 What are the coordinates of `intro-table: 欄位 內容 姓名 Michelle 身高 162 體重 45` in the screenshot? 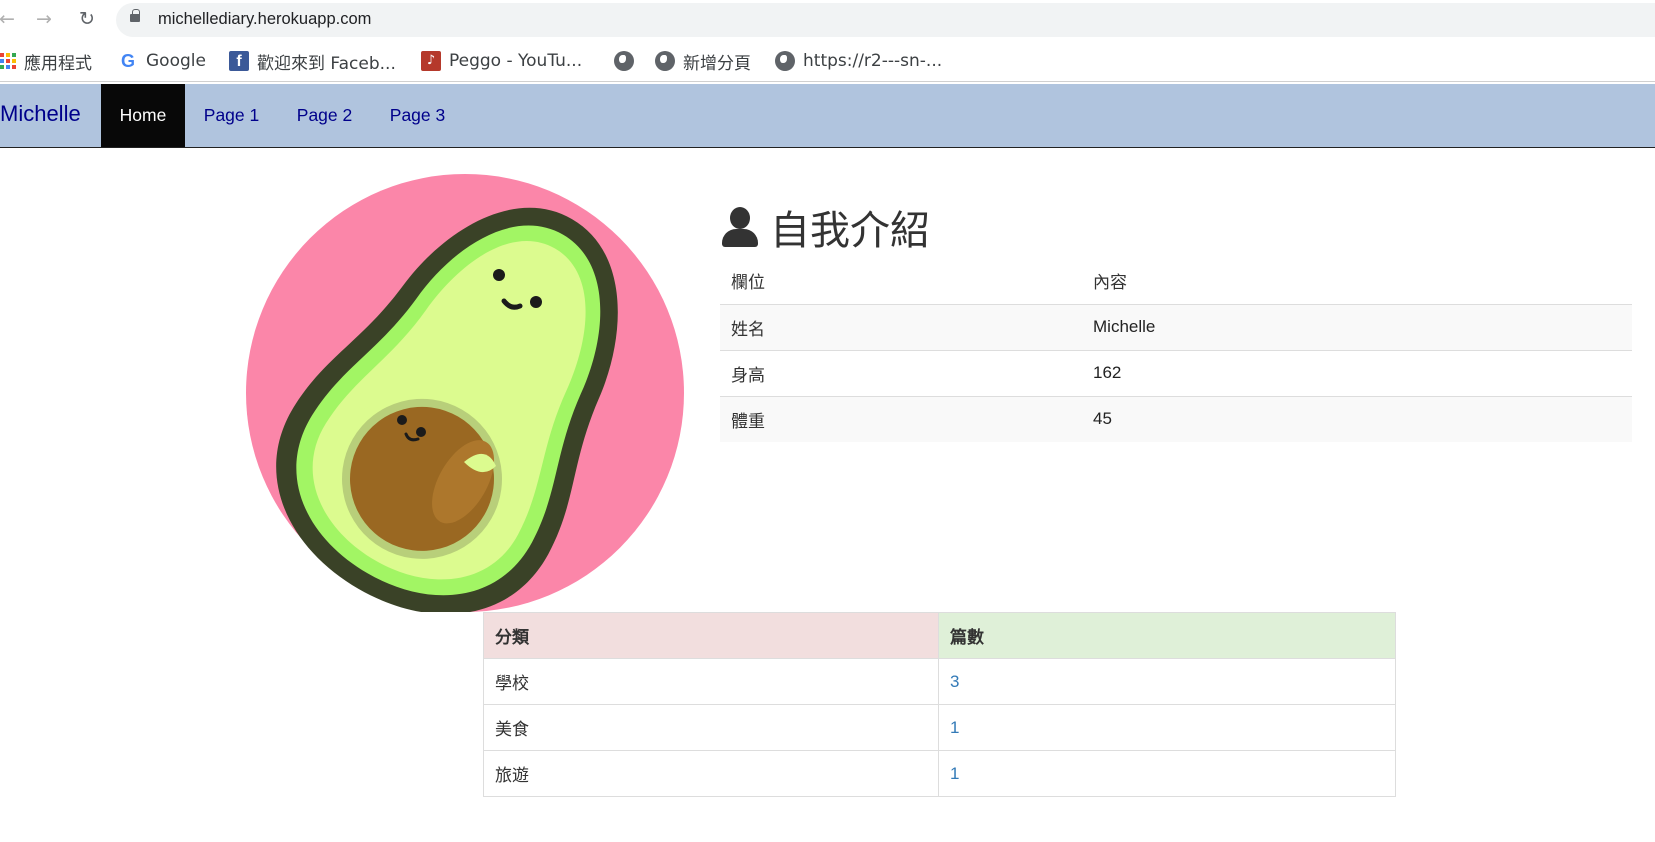 It's located at (1176, 350).